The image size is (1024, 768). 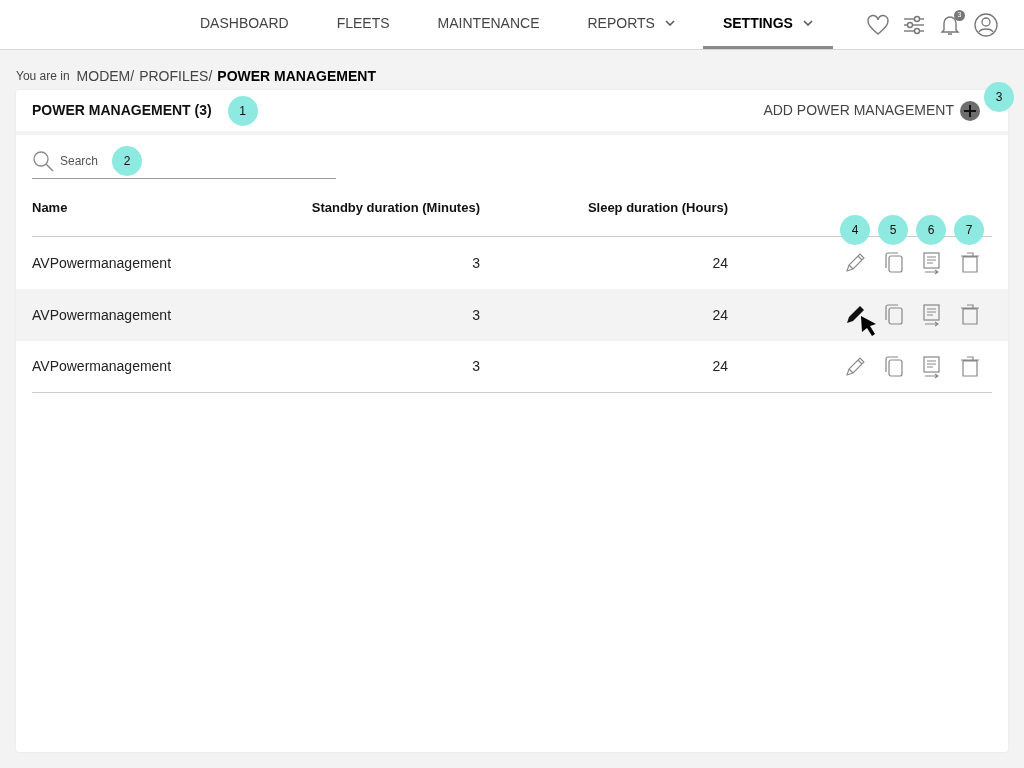 I want to click on callout-marker: 7, so click(x=969, y=230).